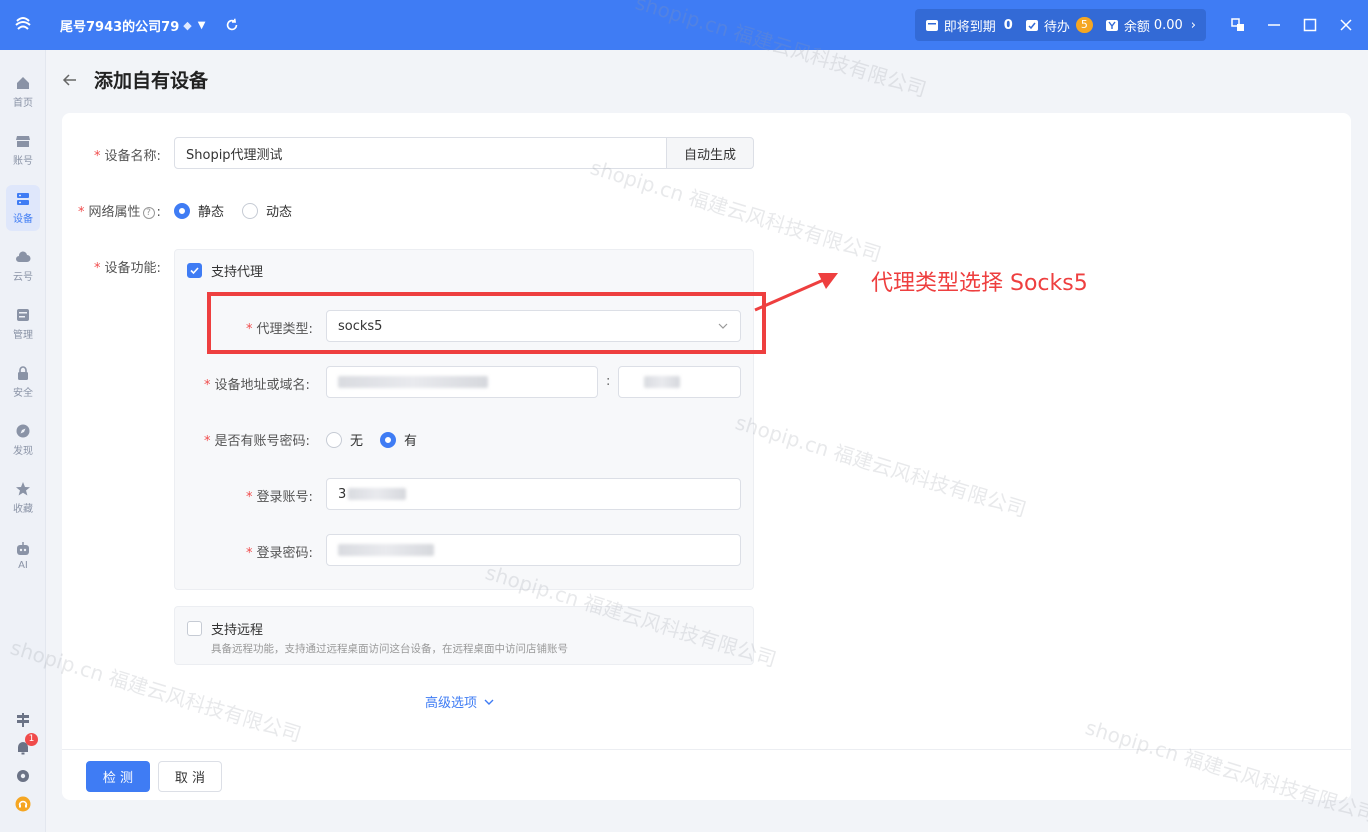 Image resolution: width=1368 pixels, height=832 pixels. Describe the element at coordinates (1008, 25) in the screenshot. I see `expiring-count: 0` at that location.